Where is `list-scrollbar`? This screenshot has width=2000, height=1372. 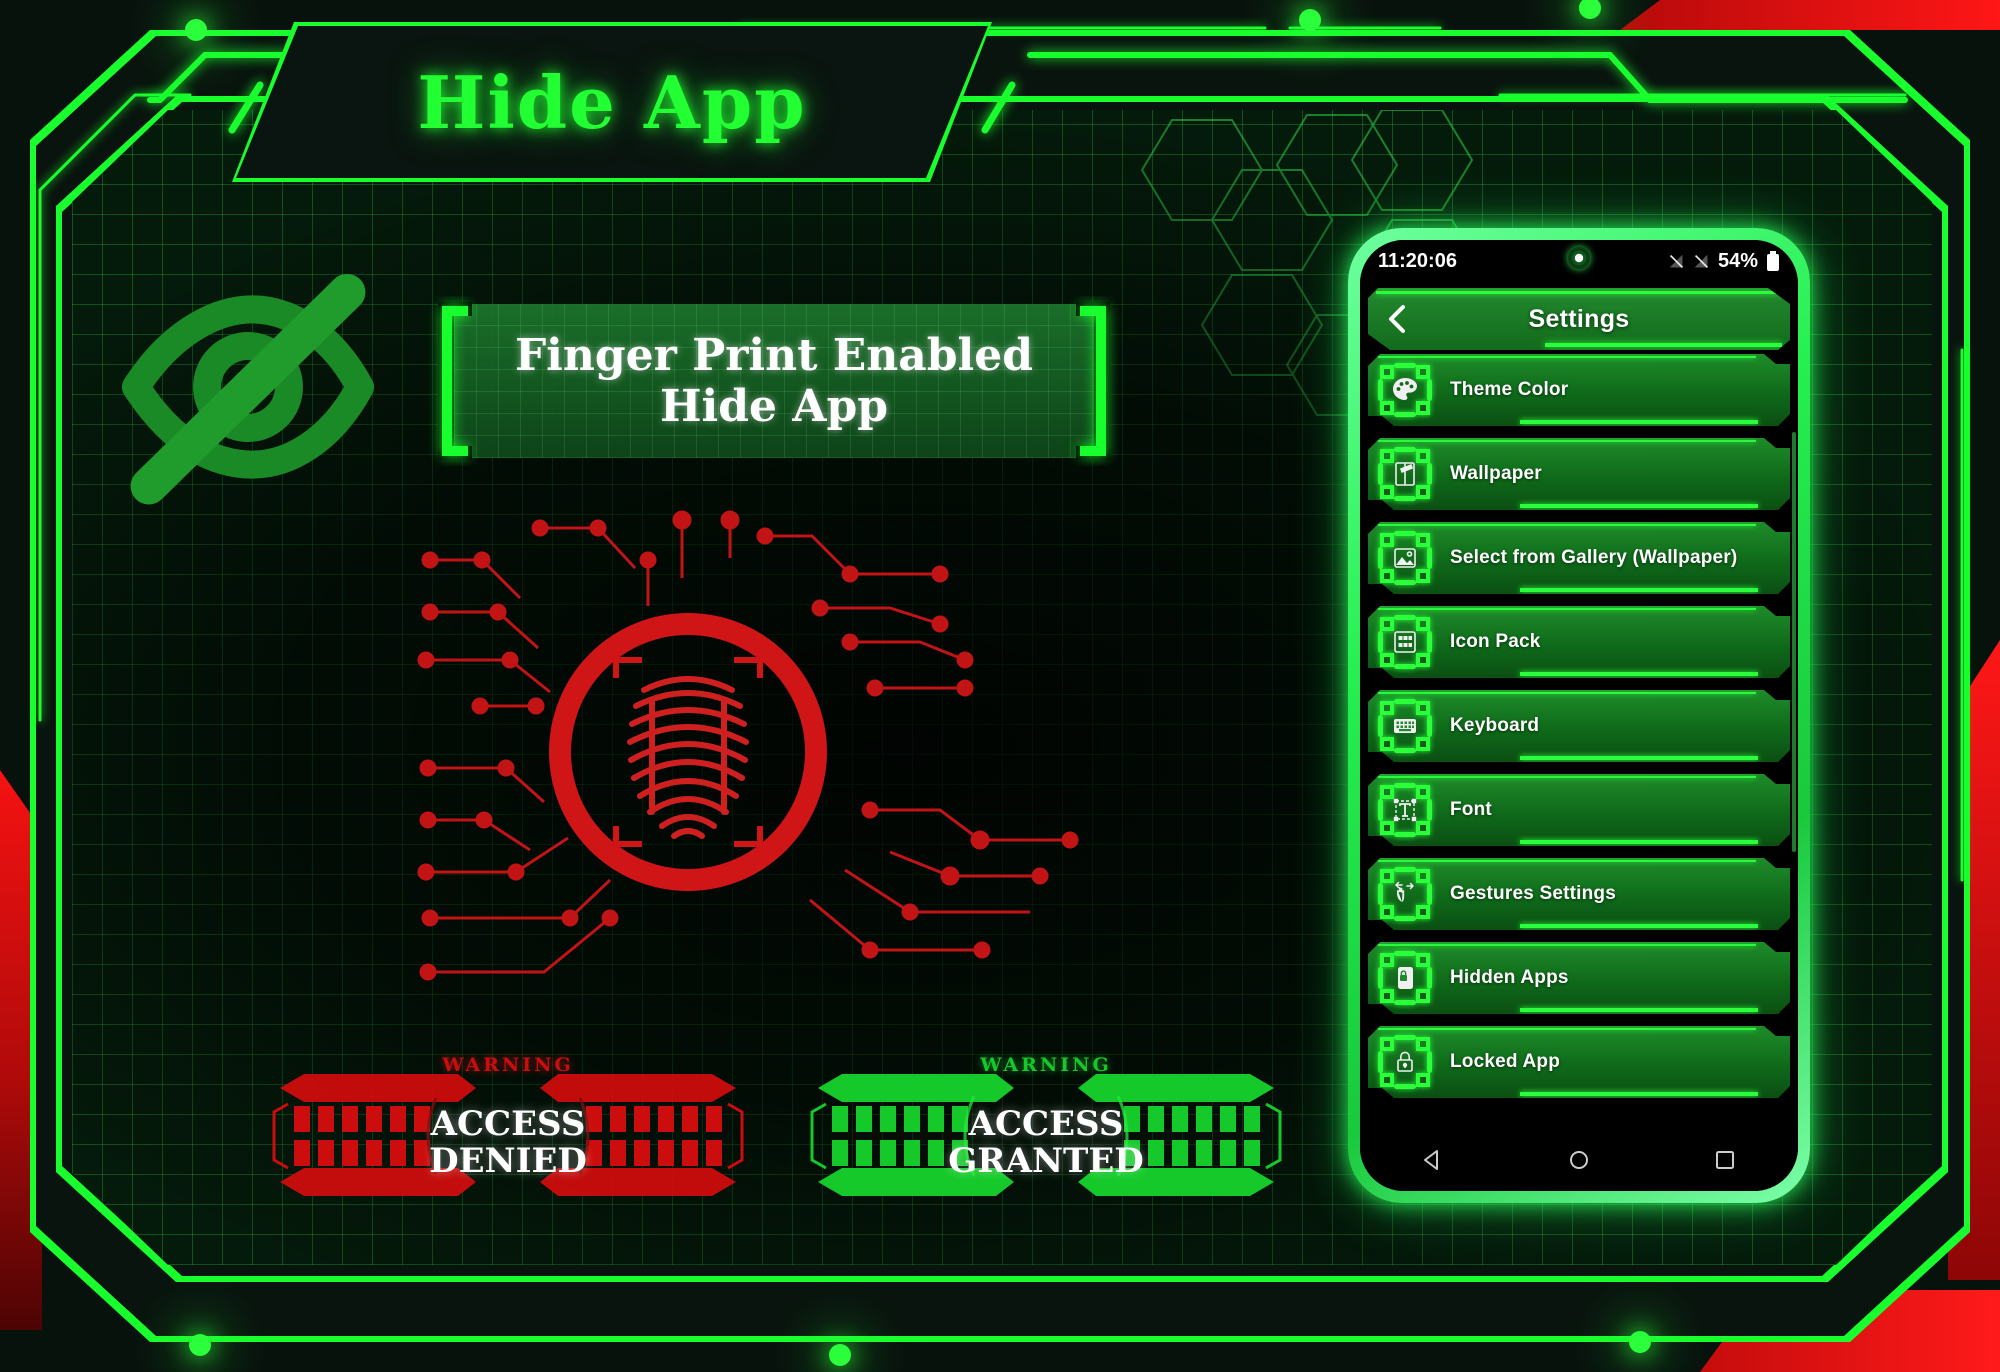
list-scrollbar is located at coordinates (1794, 642).